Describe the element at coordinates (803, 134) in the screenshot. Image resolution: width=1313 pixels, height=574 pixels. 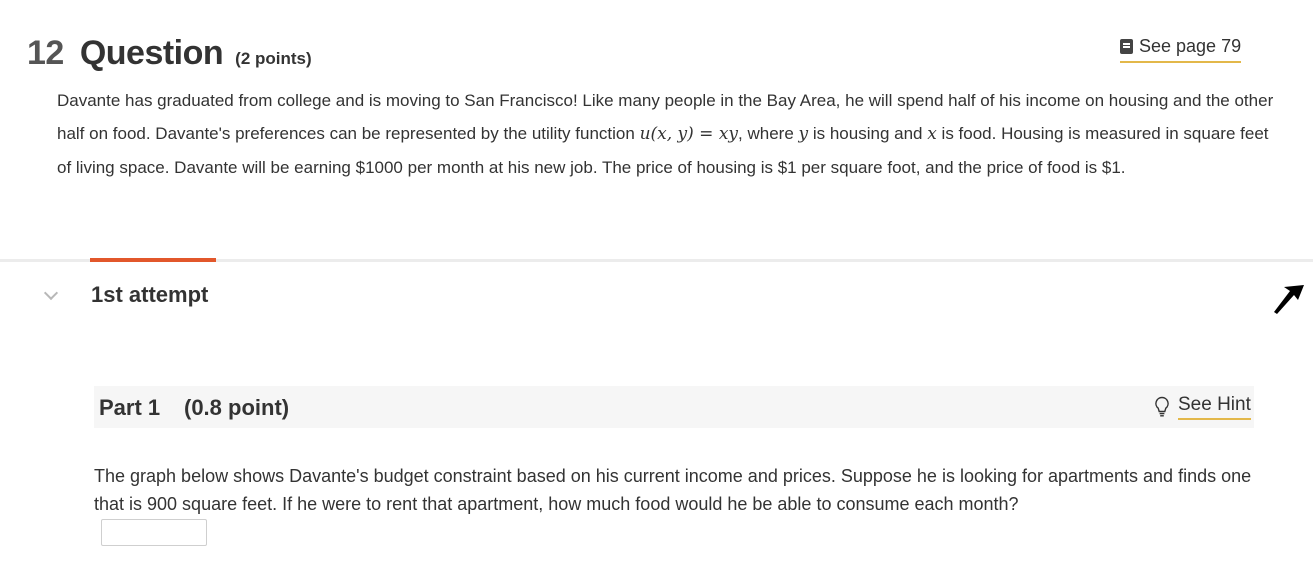
I see `variable-y: y` at that location.